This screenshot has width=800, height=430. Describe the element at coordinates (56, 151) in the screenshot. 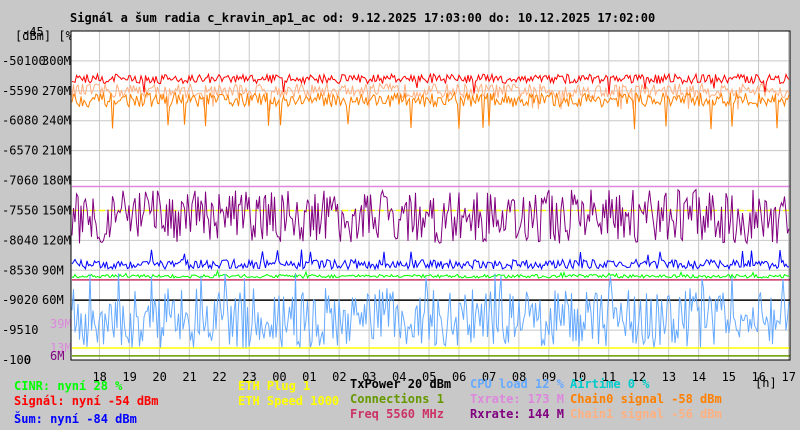

I see `y-tick-rate: 210M` at that location.